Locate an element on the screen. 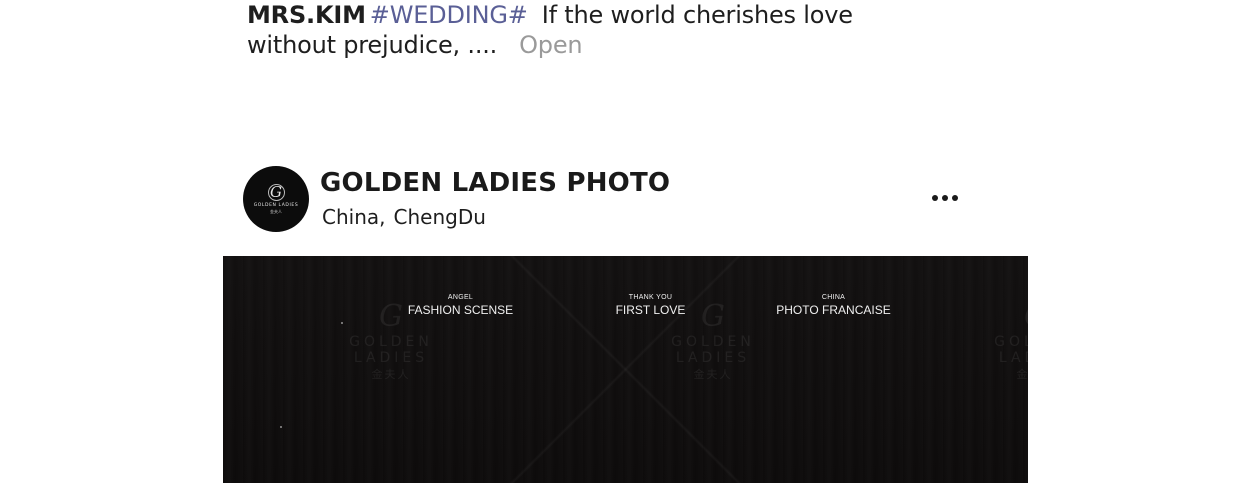  more-dots-icon is located at coordinates (945, 198).